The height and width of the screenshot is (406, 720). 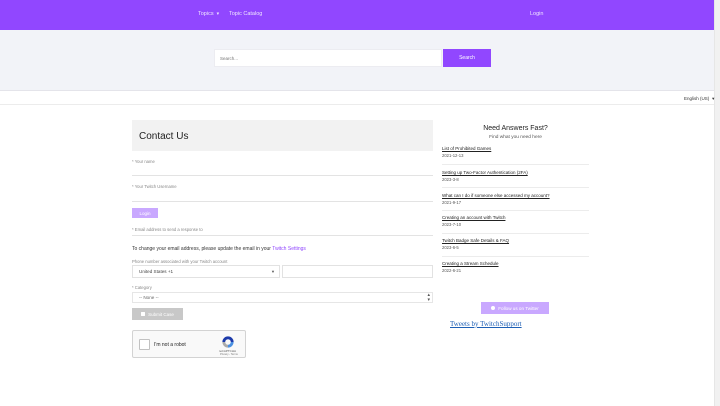 What do you see at coordinates (206, 271) in the screenshot?
I see `phone-country-select: United States +1 ▼` at bounding box center [206, 271].